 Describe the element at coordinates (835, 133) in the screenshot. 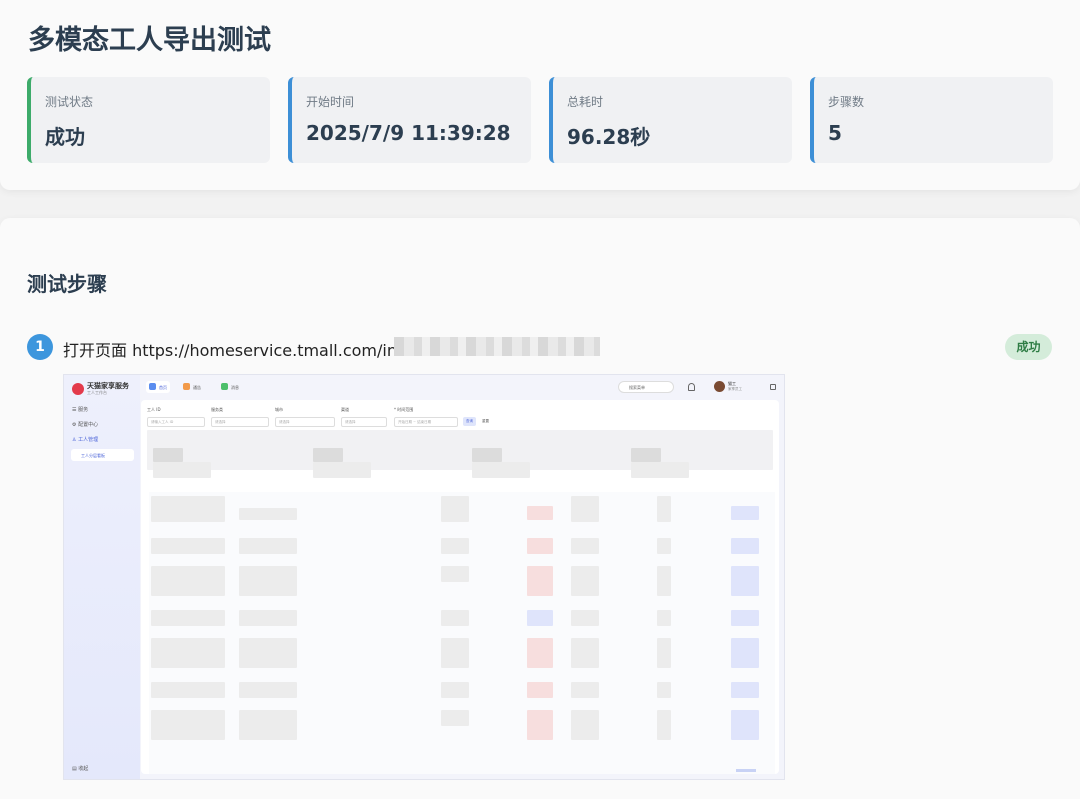

I see `stat-value: 5` at that location.